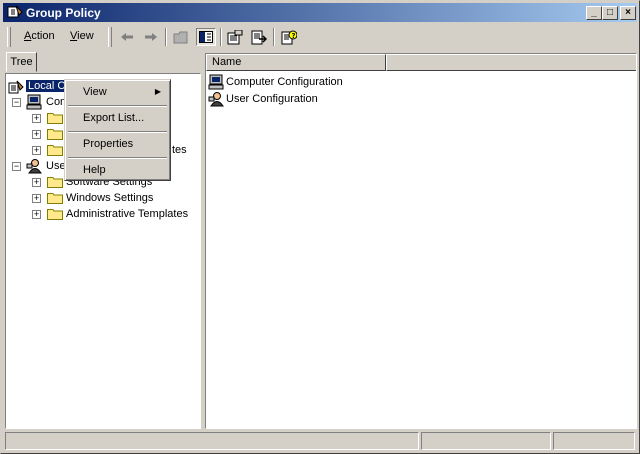 The image size is (640, 454). I want to click on column-header-blank, so click(511, 62).